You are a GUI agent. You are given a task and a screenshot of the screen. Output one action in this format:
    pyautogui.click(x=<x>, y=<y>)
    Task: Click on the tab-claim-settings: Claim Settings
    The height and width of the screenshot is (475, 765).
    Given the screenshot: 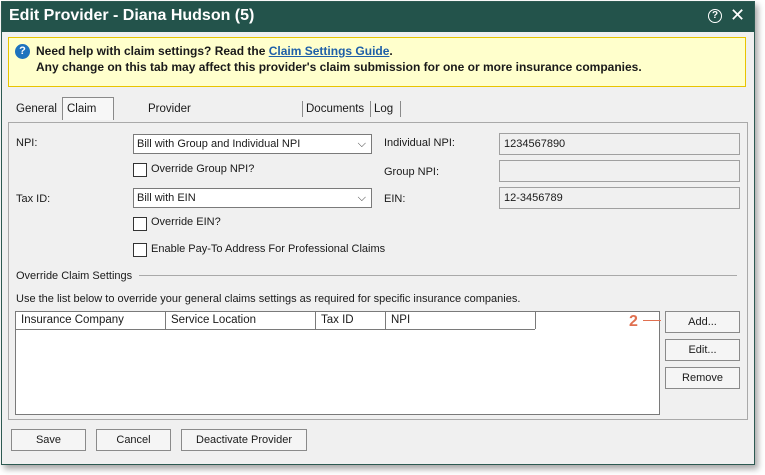 What is the action you would take?
    pyautogui.click(x=88, y=117)
    